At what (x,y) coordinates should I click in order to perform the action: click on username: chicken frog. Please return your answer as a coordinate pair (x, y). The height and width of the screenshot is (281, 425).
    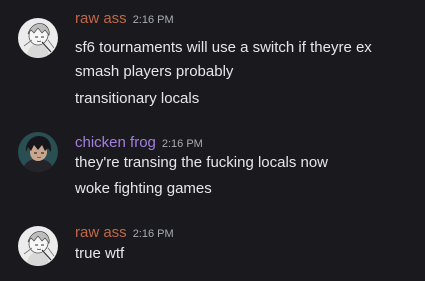
    Looking at the image, I should click on (115, 142).